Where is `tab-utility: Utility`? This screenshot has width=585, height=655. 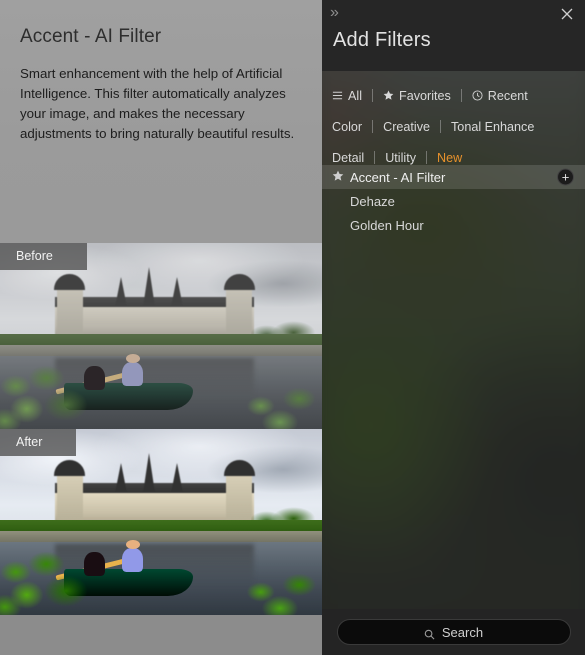
tab-utility: Utility is located at coordinates (400, 158).